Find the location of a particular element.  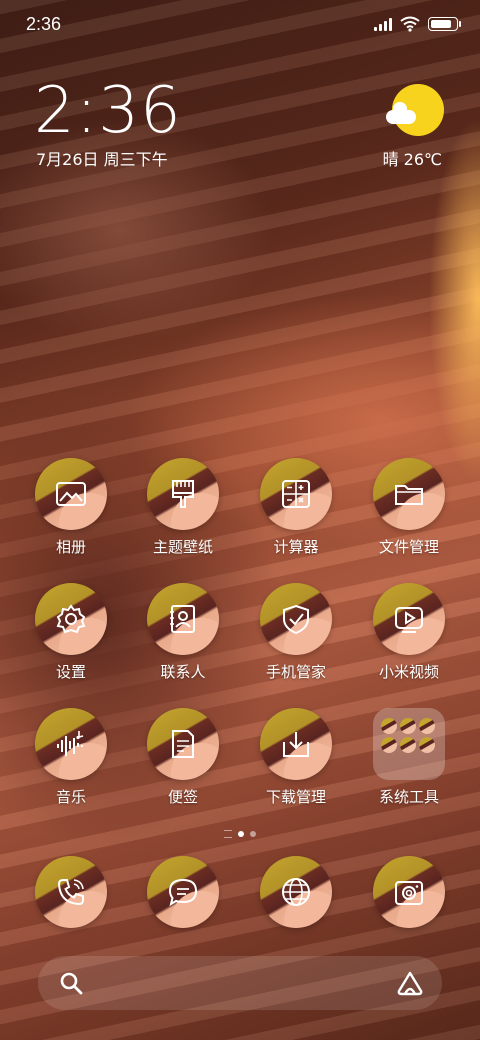

app-file-manager: 文件管理 is located at coordinates (409, 507).